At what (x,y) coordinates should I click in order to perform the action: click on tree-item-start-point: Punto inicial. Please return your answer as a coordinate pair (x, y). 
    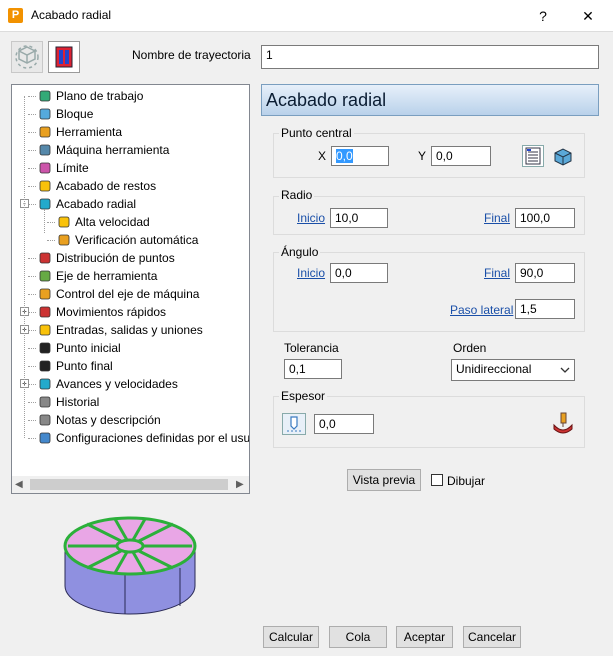
    Looking at the image, I should click on (129, 348).